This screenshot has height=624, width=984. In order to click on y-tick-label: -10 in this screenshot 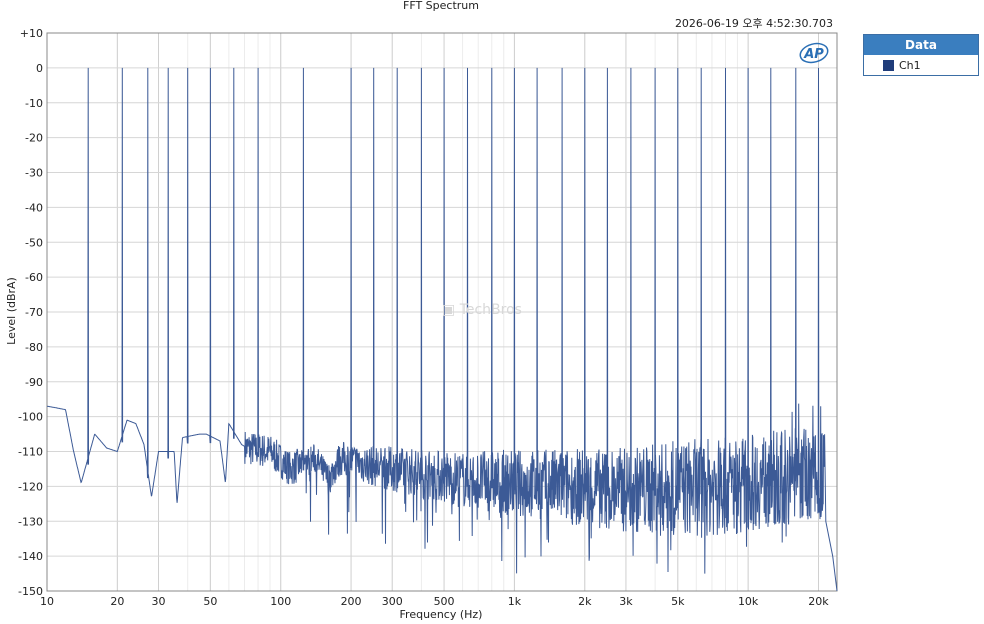, I will do `click(34, 103)`.